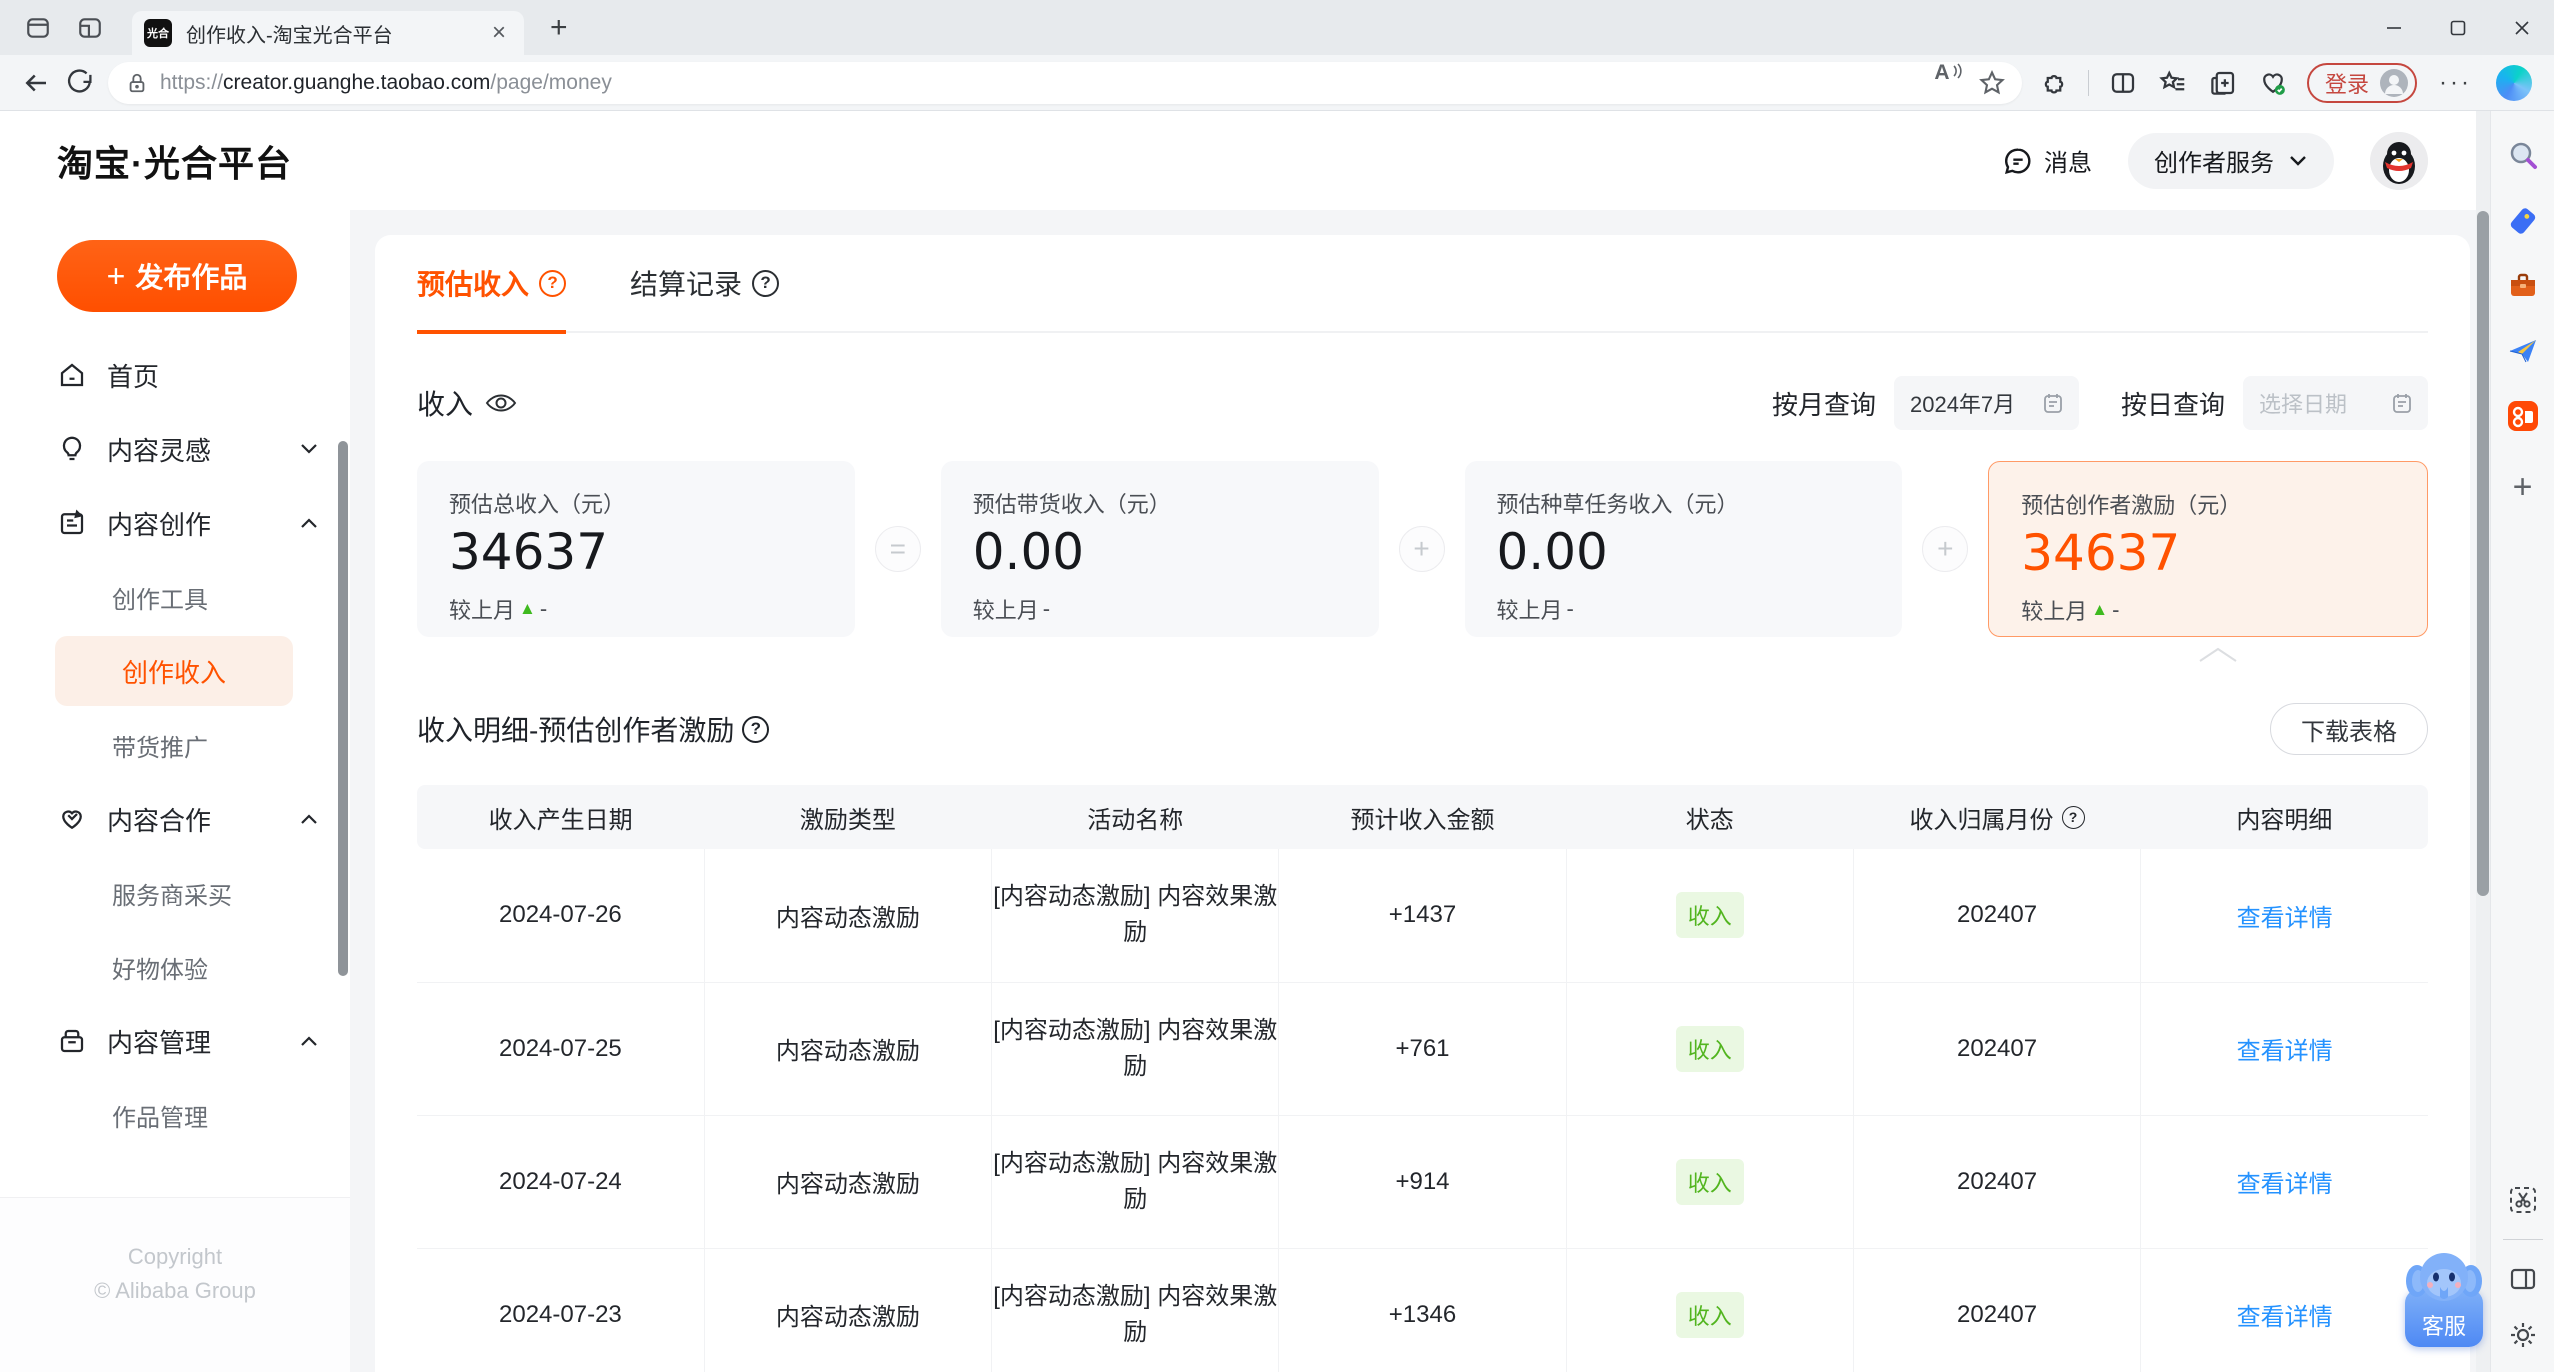 This screenshot has width=2554, height=1372. I want to click on message-icon, so click(2017, 160).